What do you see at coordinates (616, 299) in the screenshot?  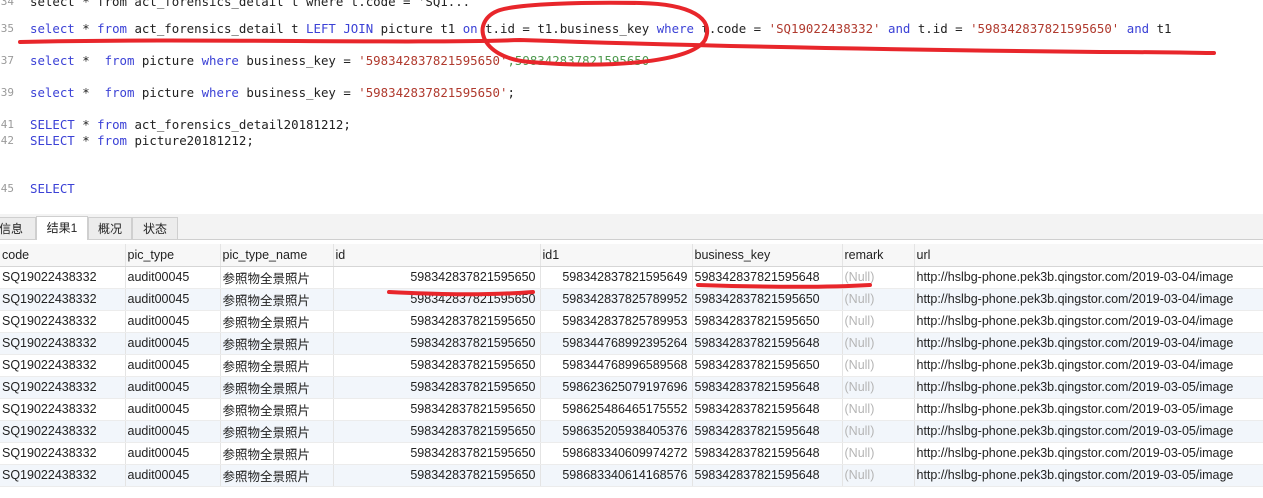 I see `cell-id1: 598342837825789952` at bounding box center [616, 299].